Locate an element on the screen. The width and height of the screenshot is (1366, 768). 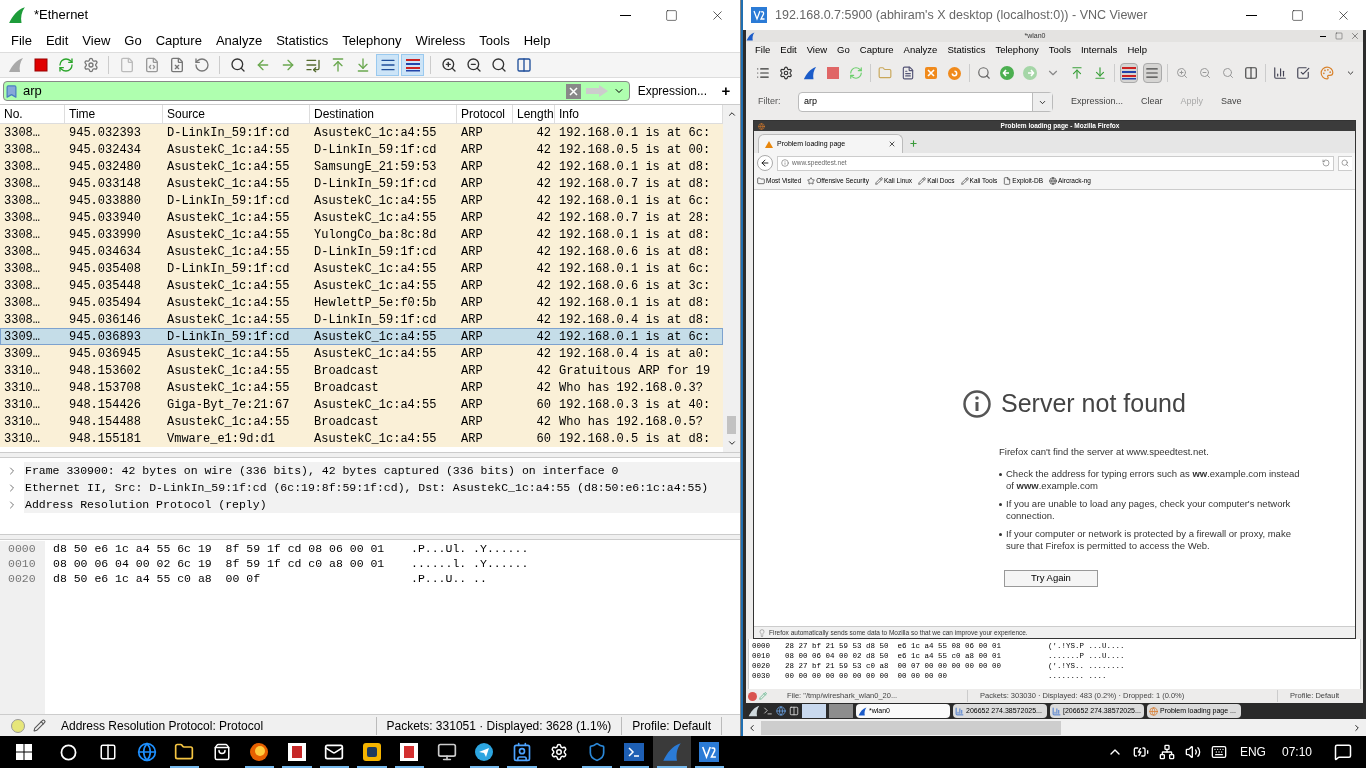
packet-row: 3308… 945.033940 AsustekC_1c:a4:55 AsustekC_1c:a4:55 ARP 42 192.168.0.7 is at 28: is located at coordinates (361, 217).